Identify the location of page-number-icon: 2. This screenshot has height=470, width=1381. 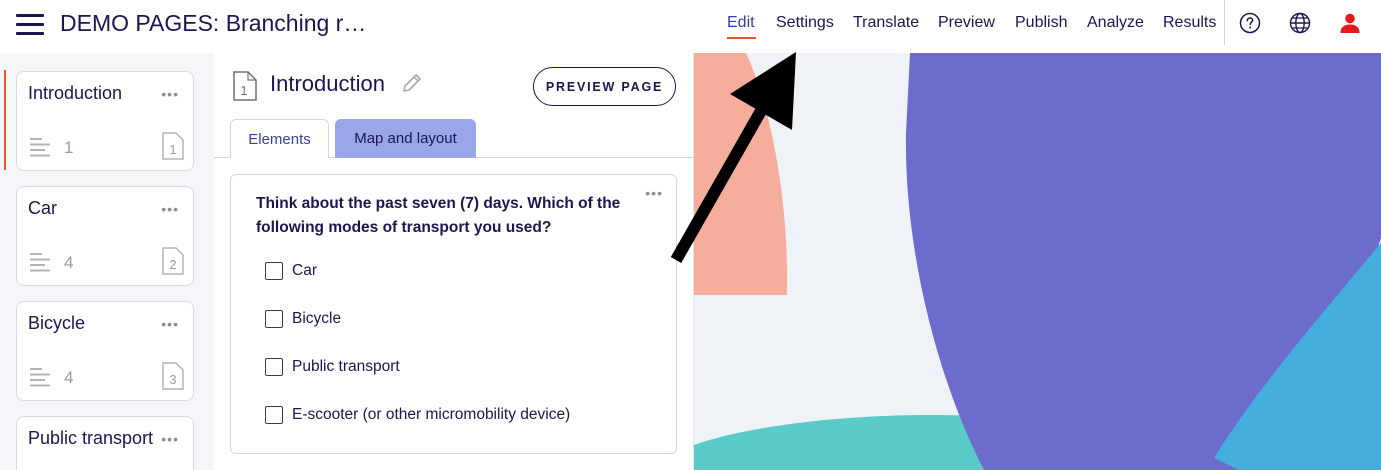
(173, 261).